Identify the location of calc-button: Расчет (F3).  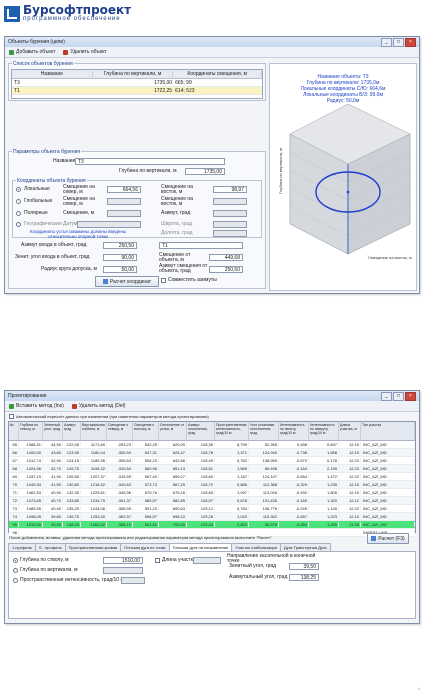
(388, 538).